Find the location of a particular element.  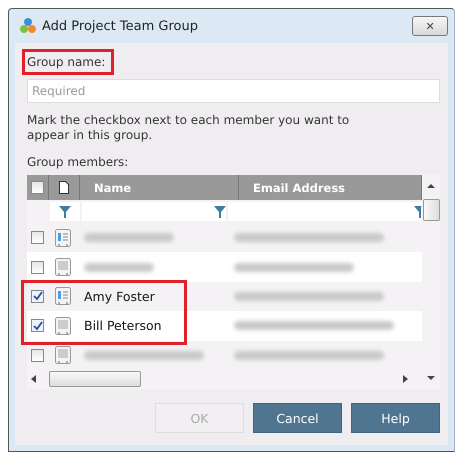

close-button: ✕ is located at coordinates (430, 26).